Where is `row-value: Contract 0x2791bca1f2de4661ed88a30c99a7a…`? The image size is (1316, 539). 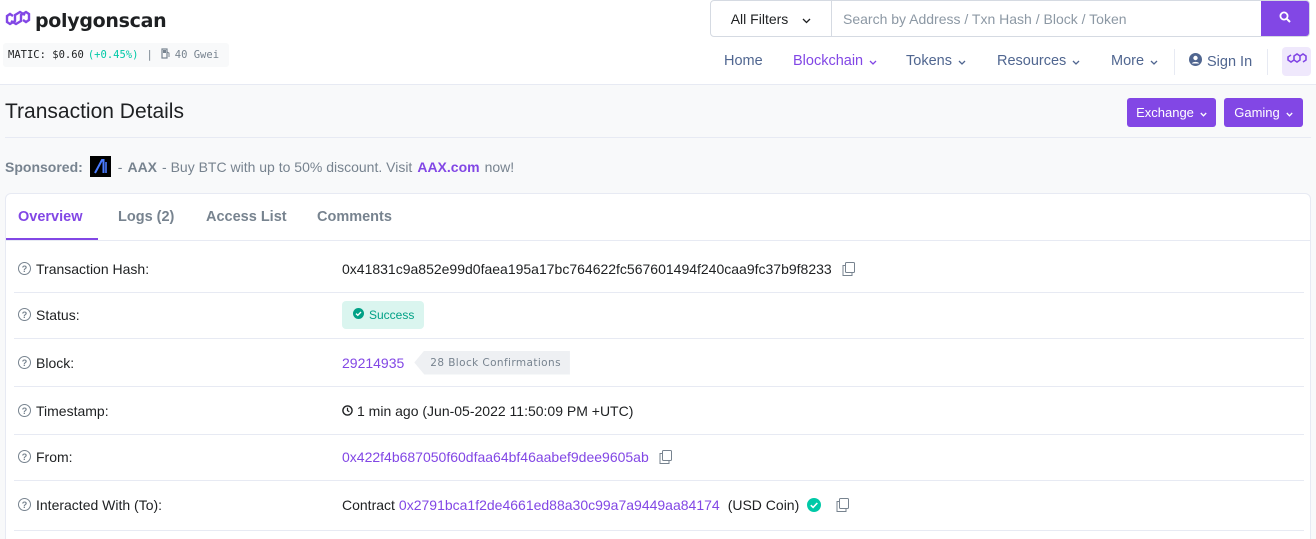 row-value: Contract 0x2791bca1f2de4661ed88a30c99a7a… is located at coordinates (596, 504).